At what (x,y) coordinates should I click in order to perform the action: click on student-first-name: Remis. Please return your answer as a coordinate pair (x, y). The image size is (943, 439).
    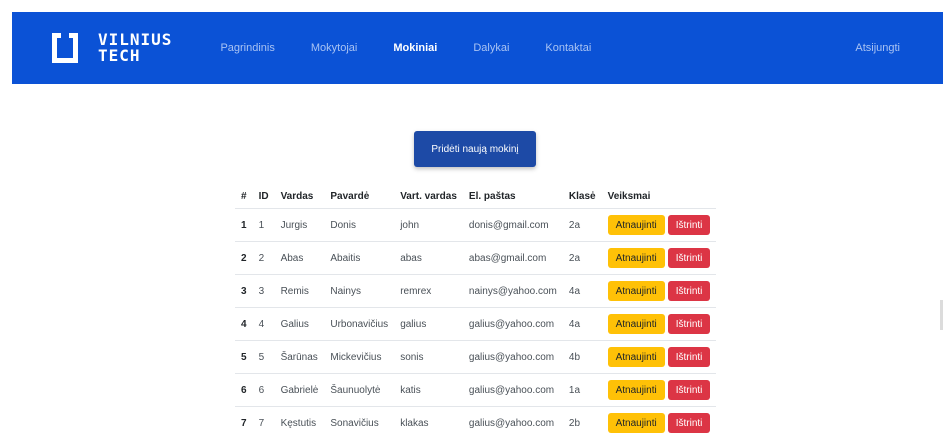
    Looking at the image, I should click on (300, 291).